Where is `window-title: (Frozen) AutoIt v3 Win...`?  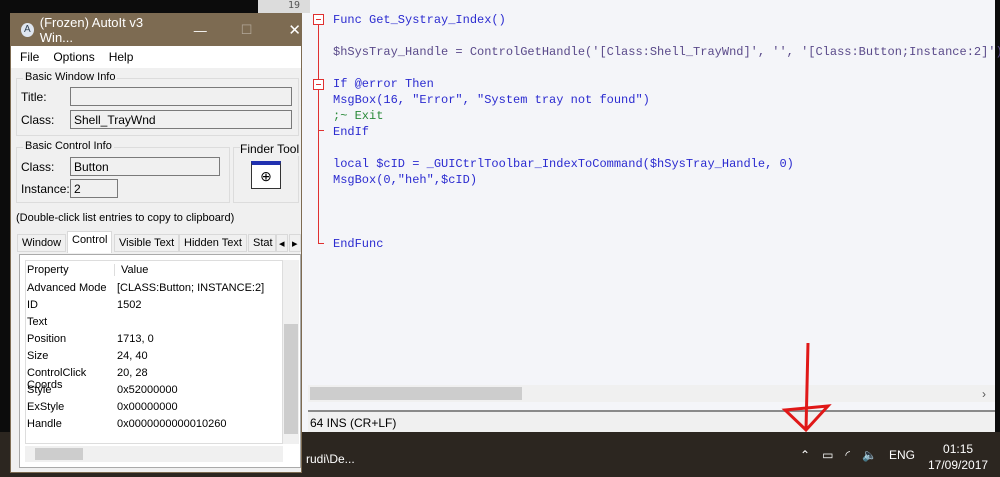 window-title: (Frozen) AutoIt v3 Win... is located at coordinates (91, 30).